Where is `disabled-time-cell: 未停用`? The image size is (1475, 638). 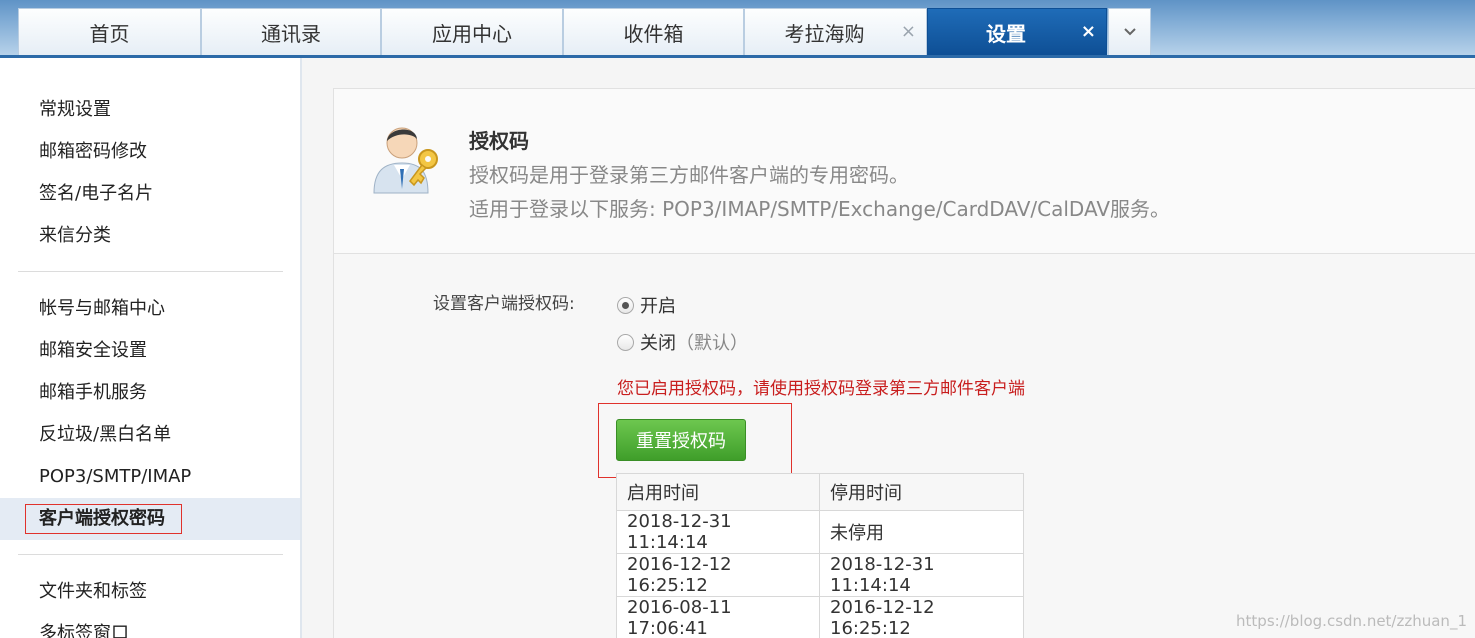 disabled-time-cell: 未停用 is located at coordinates (921, 532).